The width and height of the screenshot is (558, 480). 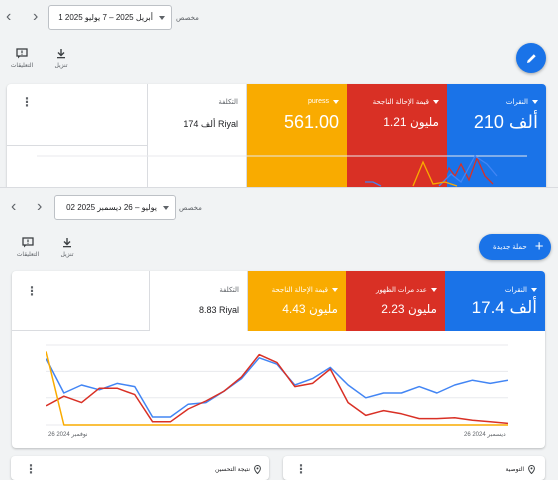 What do you see at coordinates (198, 301) in the screenshot?
I see `metric-tile-cost: التكلفة 8.83 Riyal` at bounding box center [198, 301].